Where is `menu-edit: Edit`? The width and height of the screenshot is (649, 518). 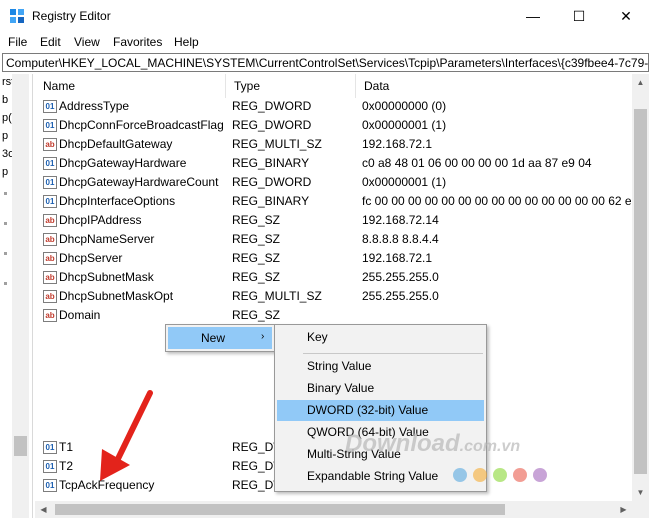 menu-edit: Edit is located at coordinates (50, 42).